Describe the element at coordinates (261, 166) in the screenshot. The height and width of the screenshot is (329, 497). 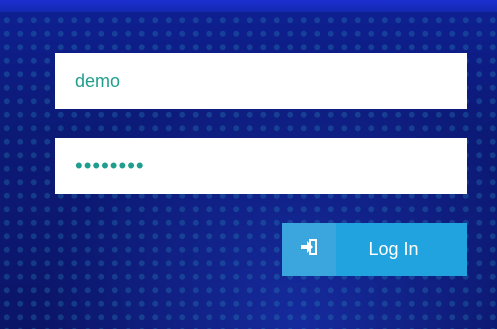
I see `password-field: ••••••••` at that location.